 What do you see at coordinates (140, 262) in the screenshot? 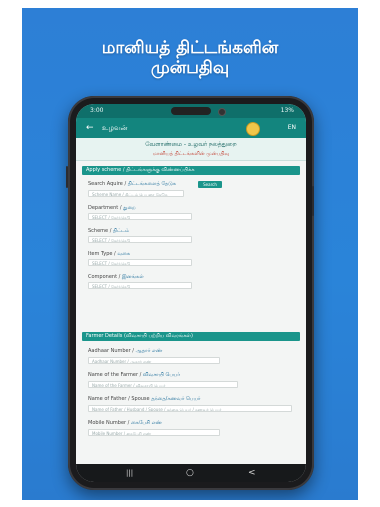
I see `item-type-select: SELECT / தேர்ந்தெடு` at bounding box center [140, 262].